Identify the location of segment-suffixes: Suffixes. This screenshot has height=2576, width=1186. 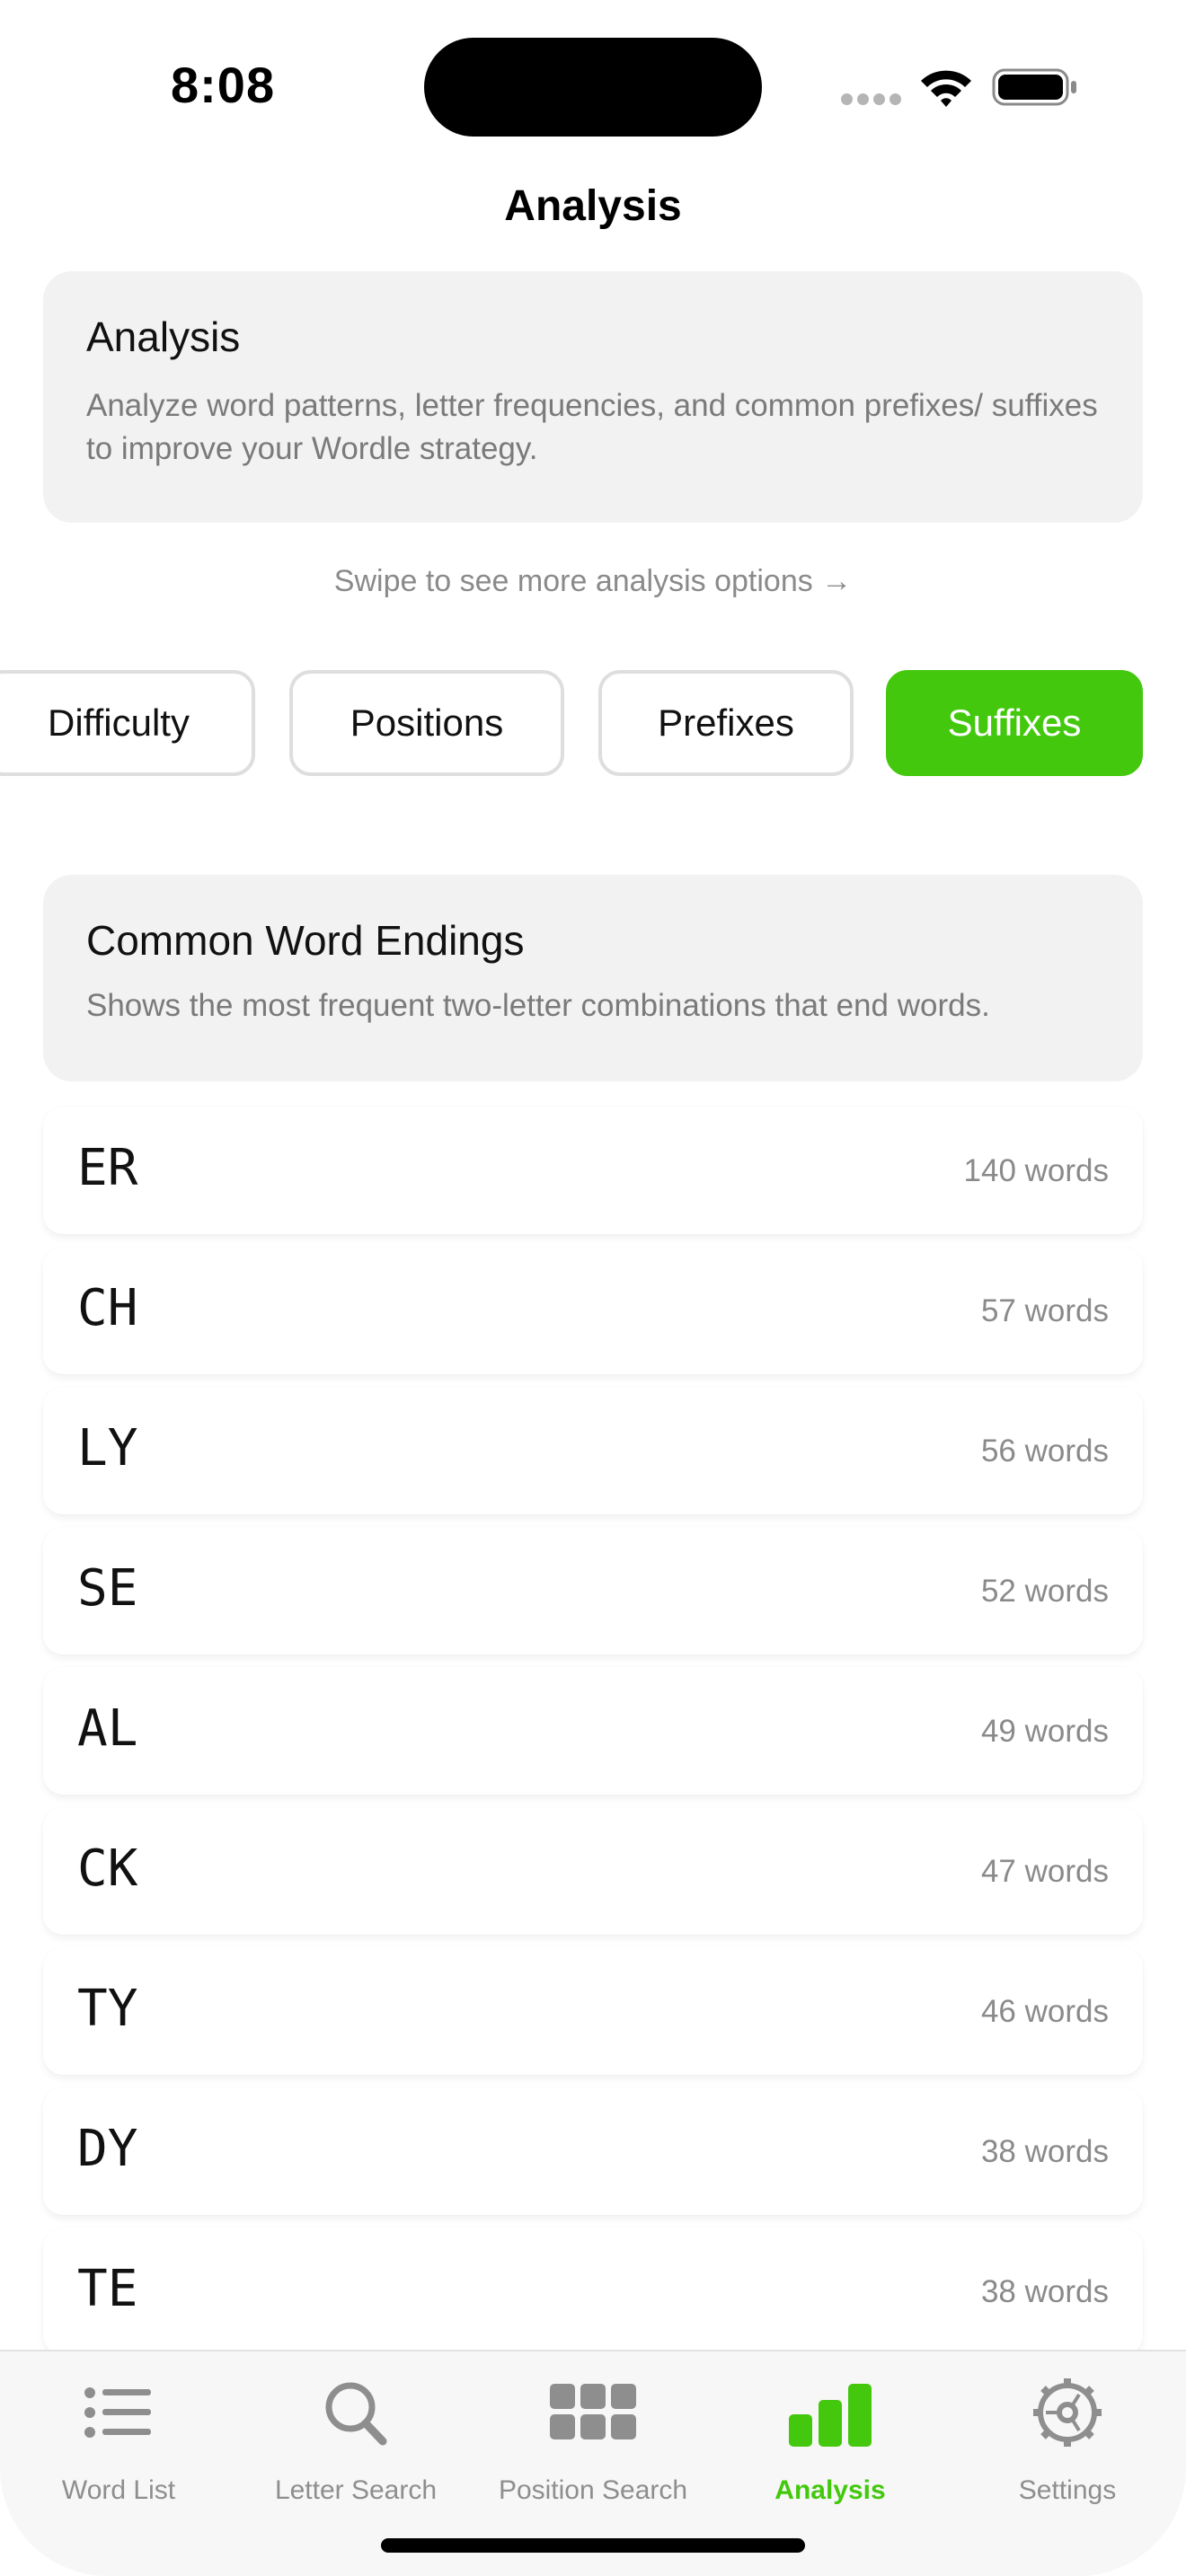
(1014, 723).